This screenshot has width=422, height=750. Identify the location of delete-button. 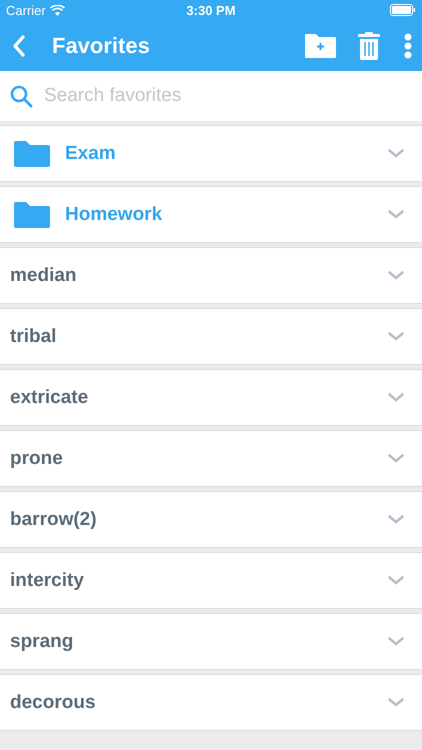
(369, 46).